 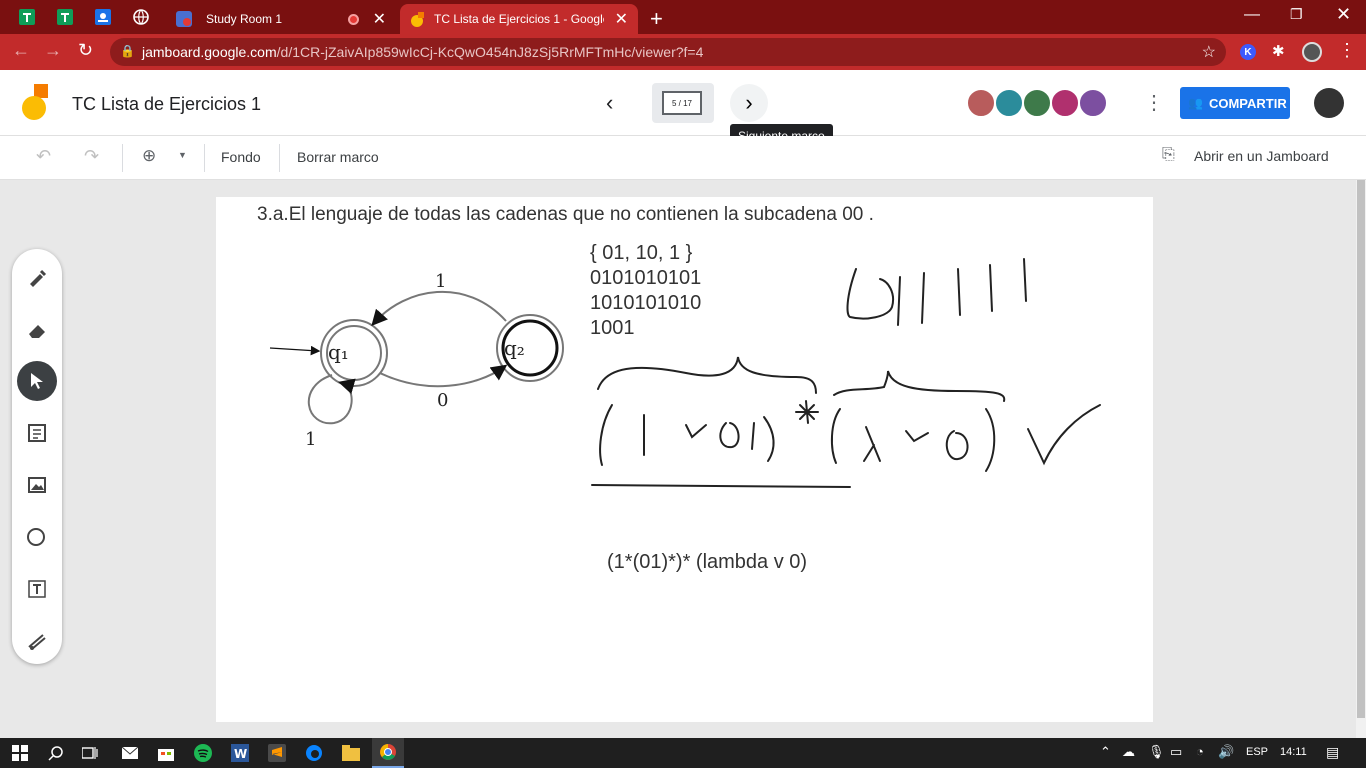 What do you see at coordinates (277, 753) in the screenshot?
I see `sublime-text-icon` at bounding box center [277, 753].